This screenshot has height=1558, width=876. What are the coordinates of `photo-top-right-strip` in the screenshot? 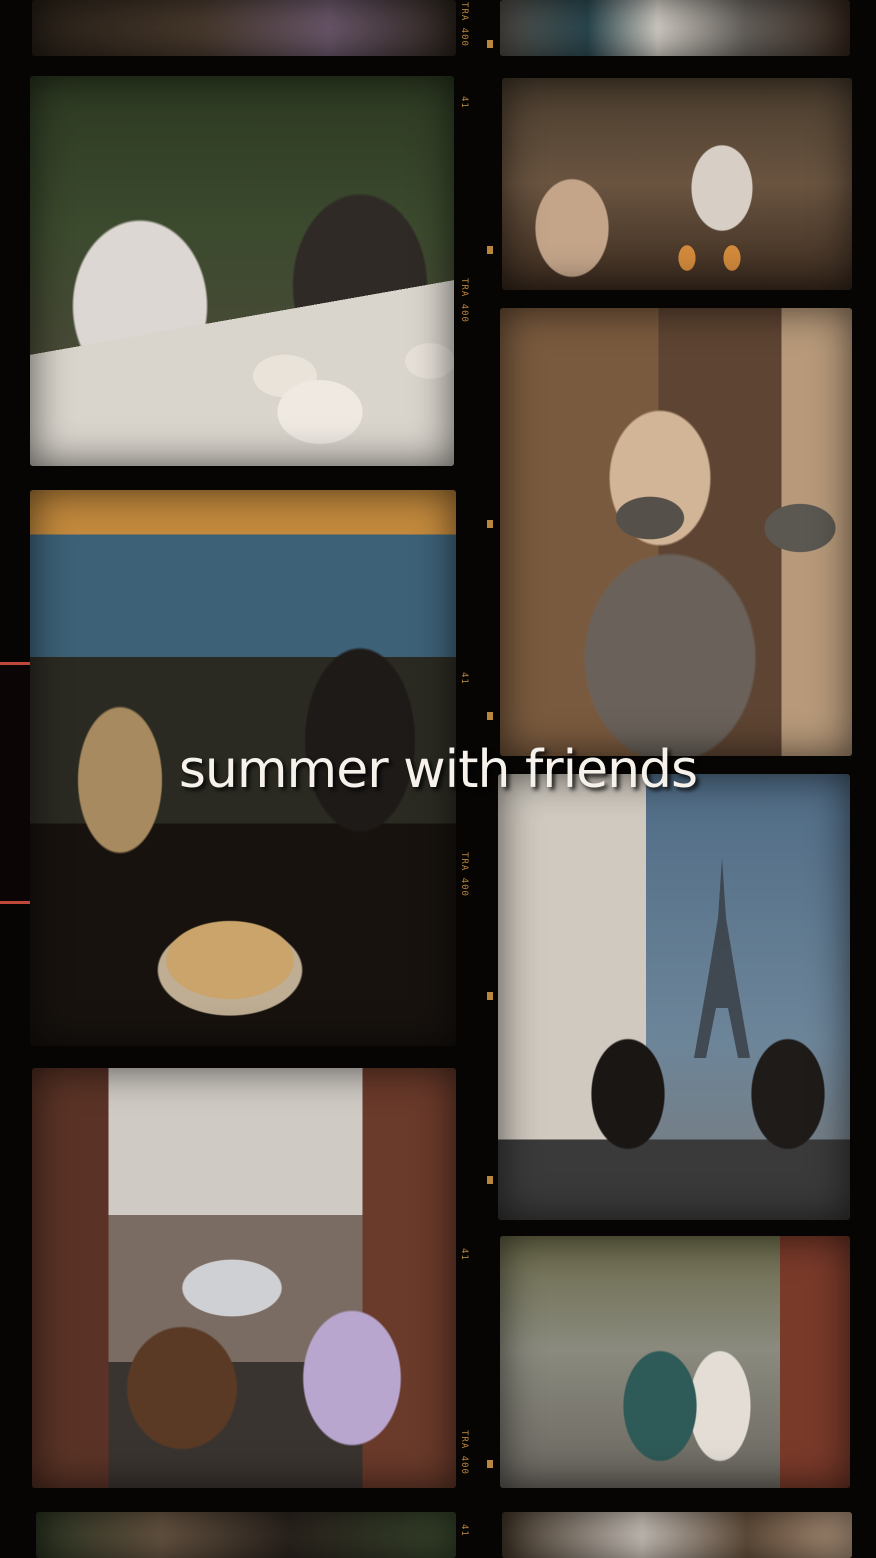 It's located at (675, 28).